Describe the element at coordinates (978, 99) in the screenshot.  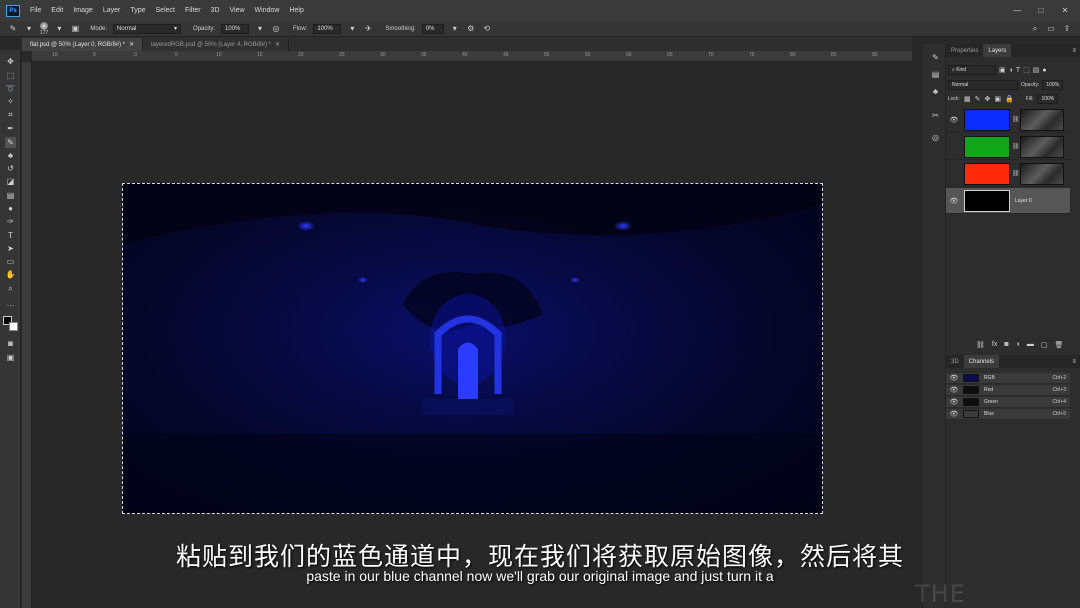
I see `lock-pixels-icon: ✎` at that location.